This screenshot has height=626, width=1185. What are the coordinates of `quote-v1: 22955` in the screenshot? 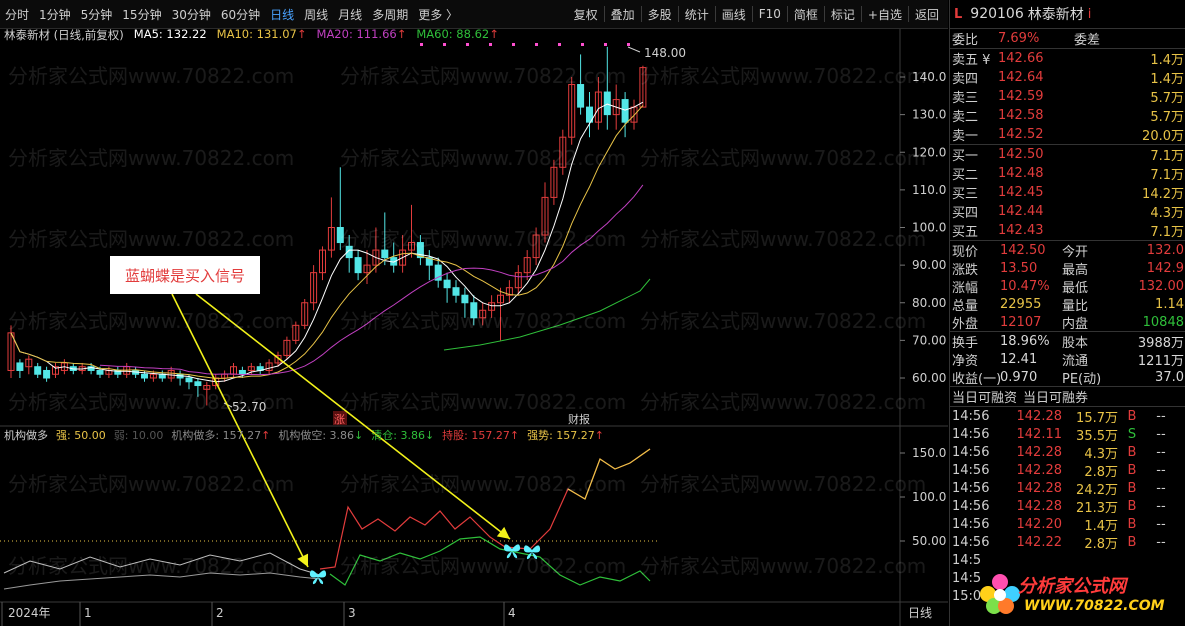 It's located at (1021, 304).